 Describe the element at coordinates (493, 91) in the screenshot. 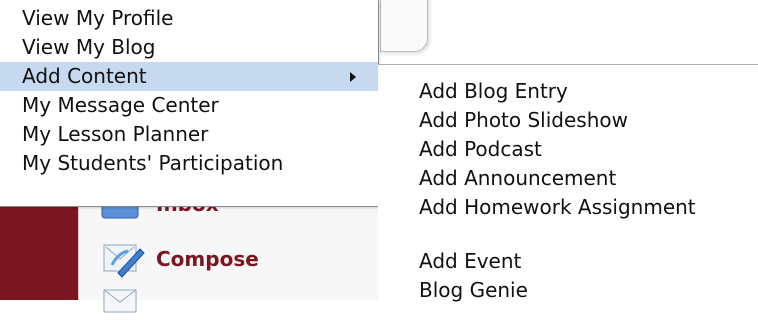

I see `submenu-item-add-blog-entry: Add Blog Entry` at that location.